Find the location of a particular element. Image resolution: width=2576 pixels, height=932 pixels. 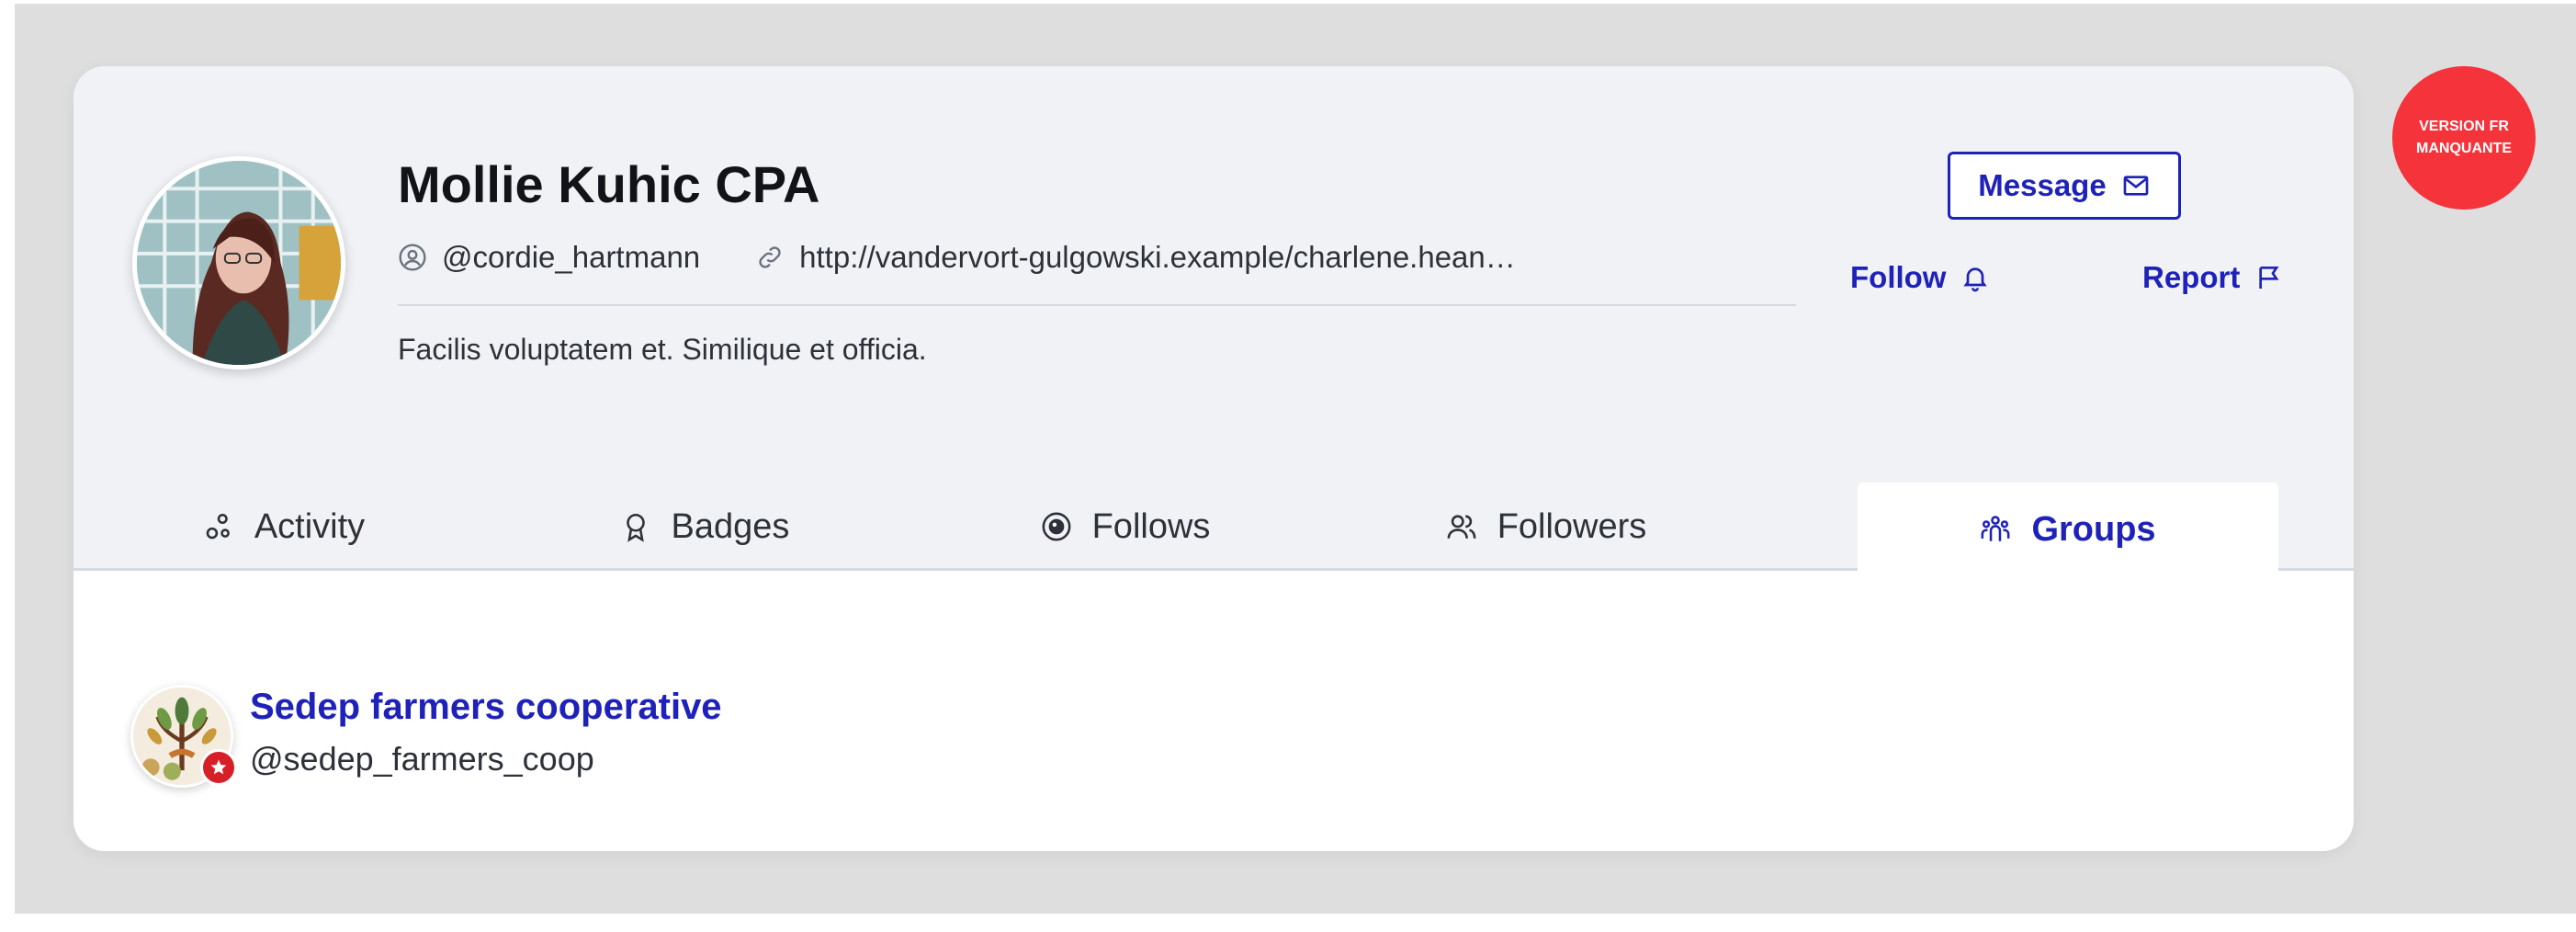

tab-followers: Followers is located at coordinates (1546, 527).